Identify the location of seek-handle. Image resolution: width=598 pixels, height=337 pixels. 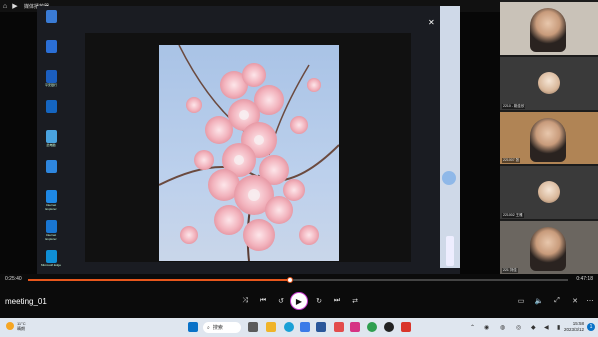
(289, 280).